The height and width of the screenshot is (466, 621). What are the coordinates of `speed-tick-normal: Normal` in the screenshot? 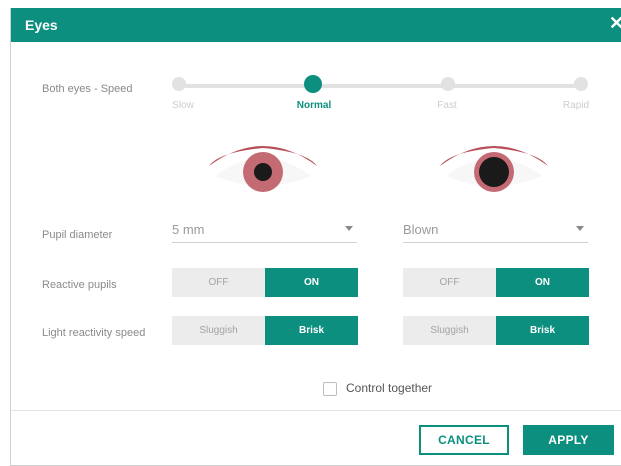 It's located at (314, 105).